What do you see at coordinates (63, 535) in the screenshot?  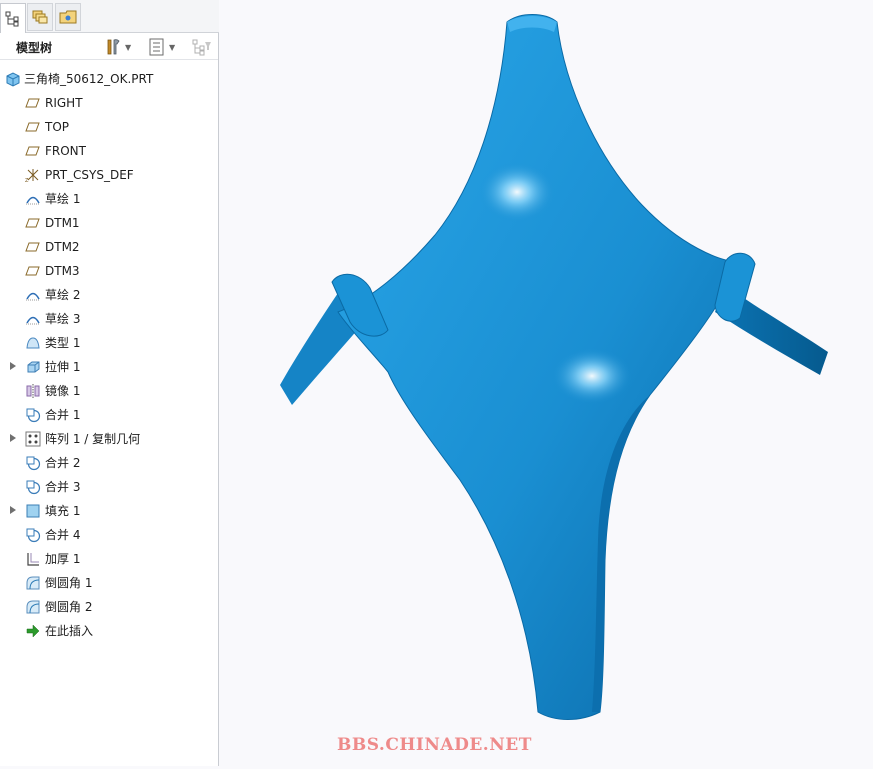 I see `tree-node-label: 合并 4` at bounding box center [63, 535].